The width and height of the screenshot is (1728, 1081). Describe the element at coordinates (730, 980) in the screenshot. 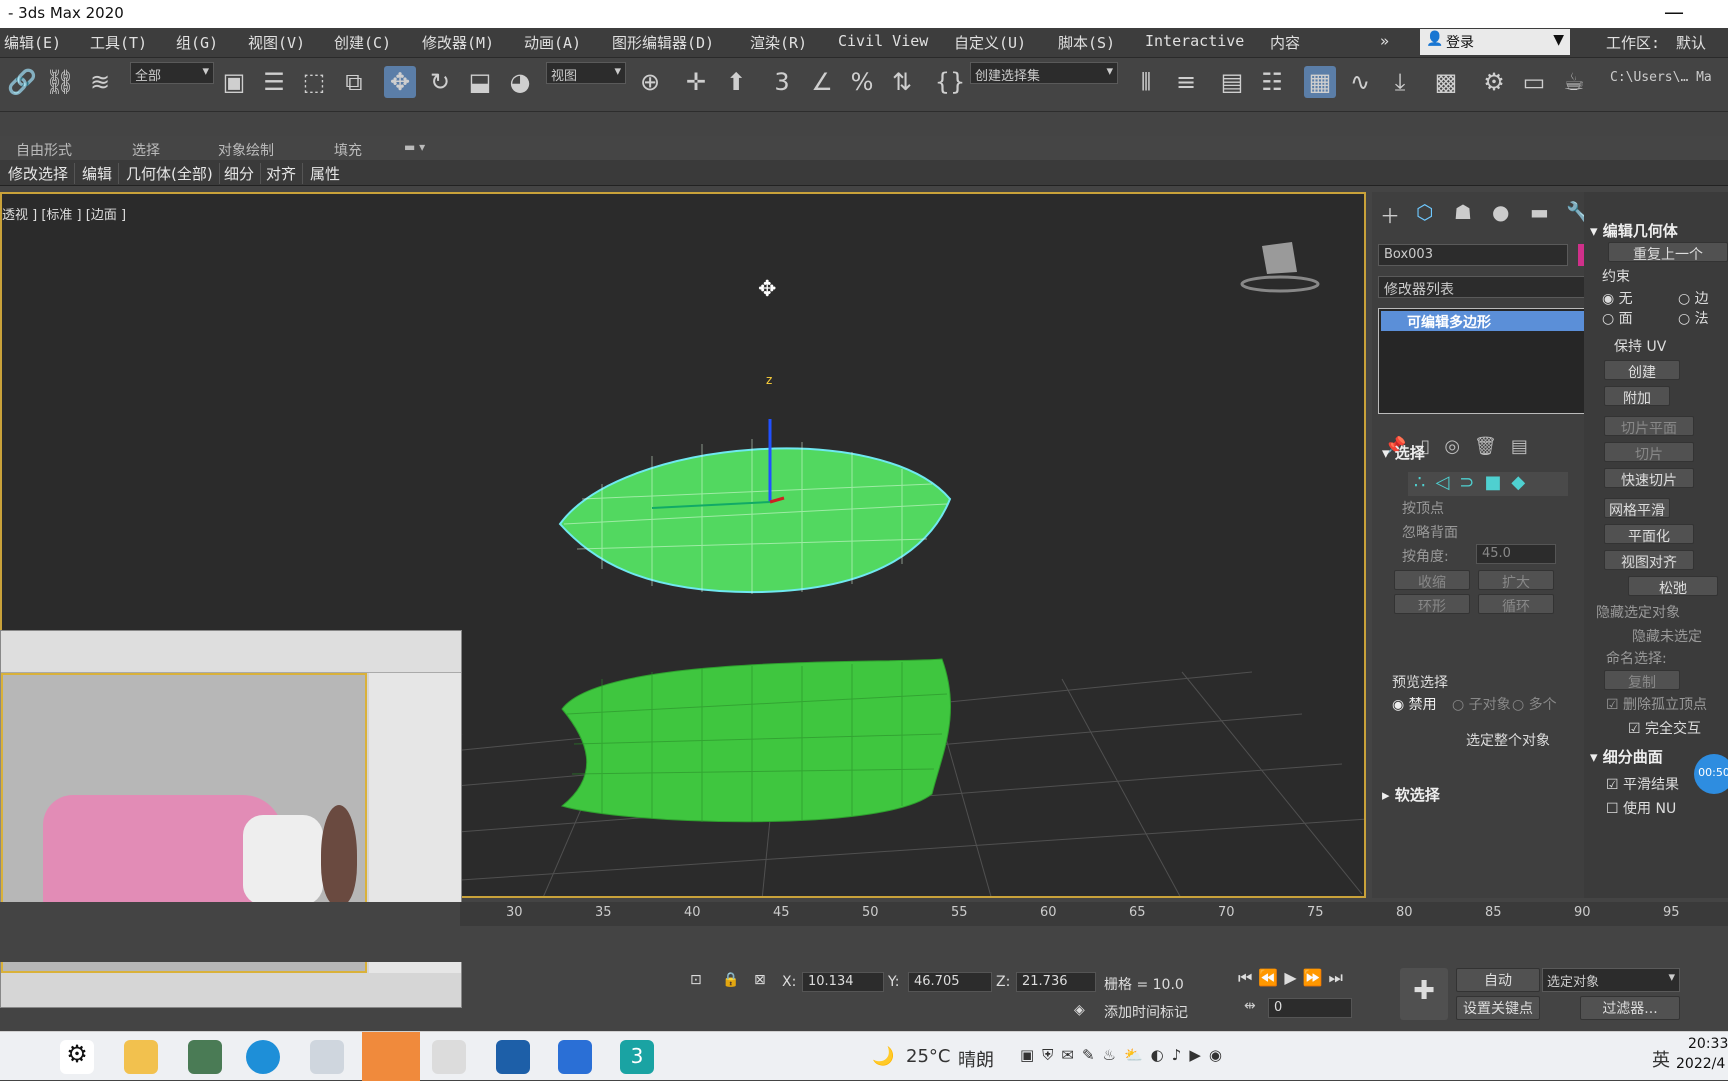

I see `lock-icon: 🔒` at that location.